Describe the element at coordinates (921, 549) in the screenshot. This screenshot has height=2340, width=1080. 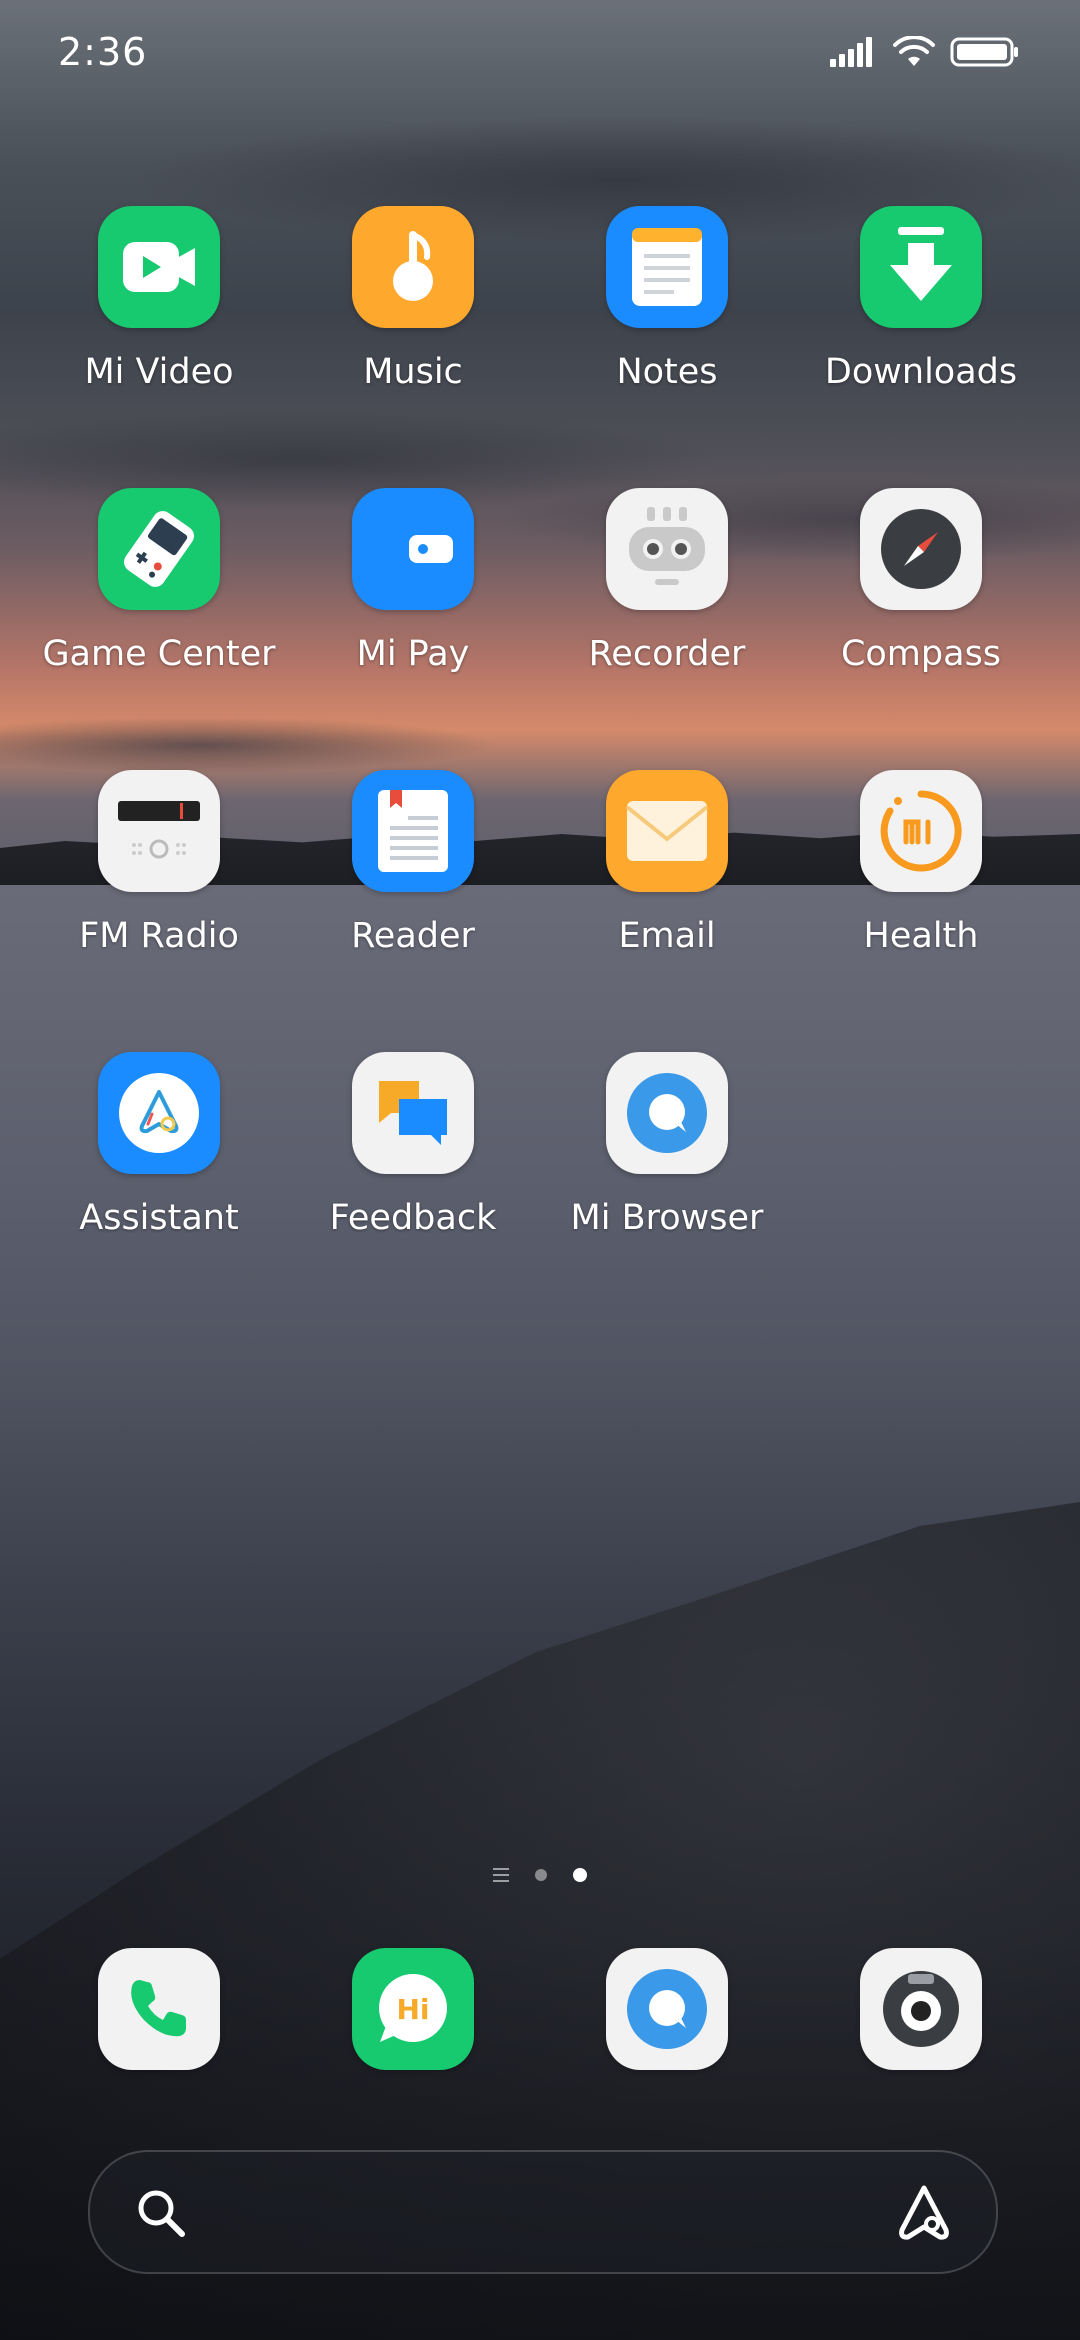
I see `compass-icon` at that location.